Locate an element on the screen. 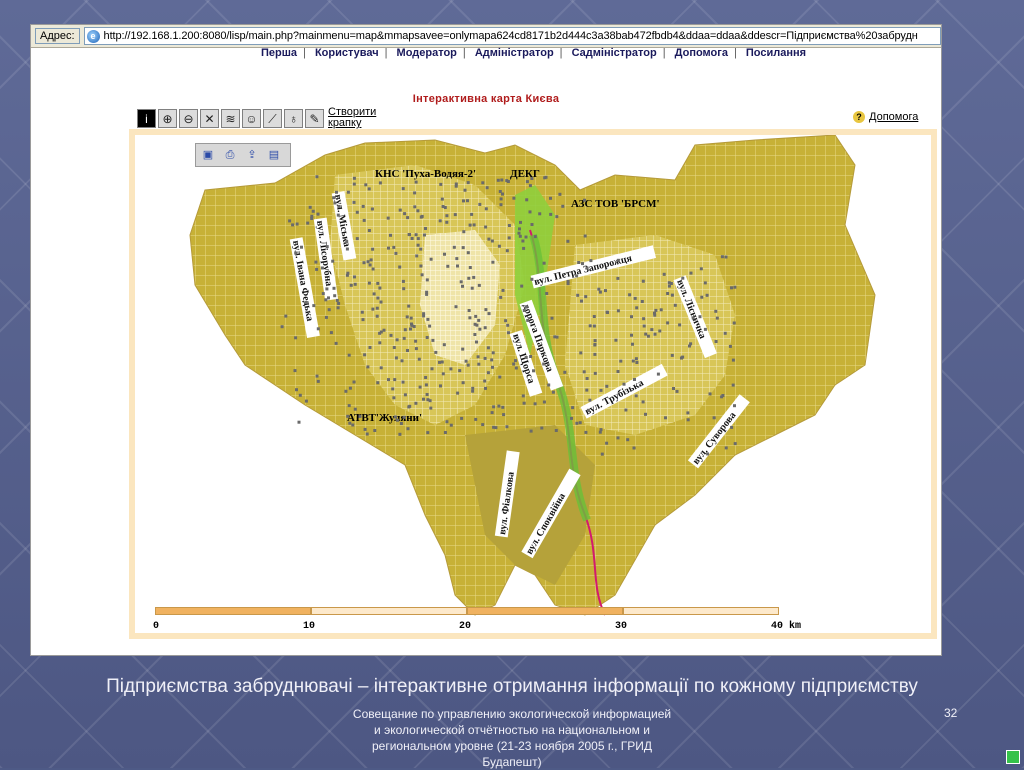  zoom-out-icon: ⊖ is located at coordinates (188, 118).